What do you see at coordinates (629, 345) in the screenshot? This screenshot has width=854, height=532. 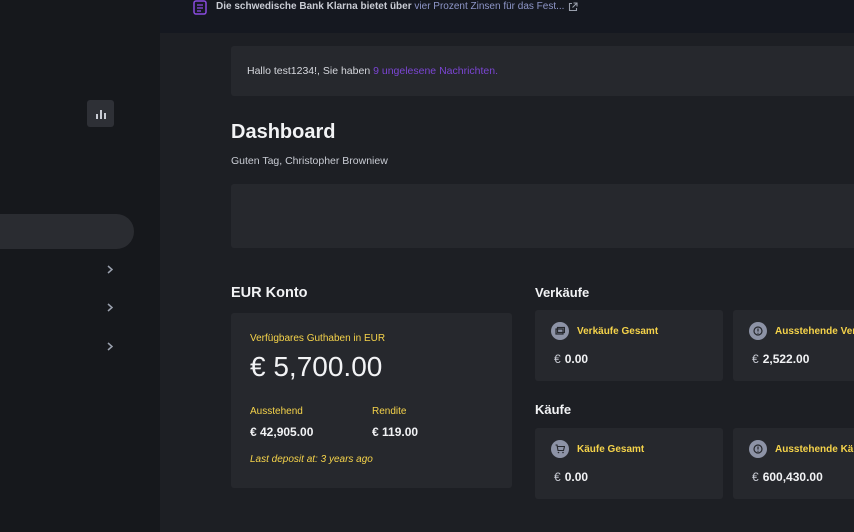 I see `sales-total-card: Verkäufe Gesamt €0.00` at bounding box center [629, 345].